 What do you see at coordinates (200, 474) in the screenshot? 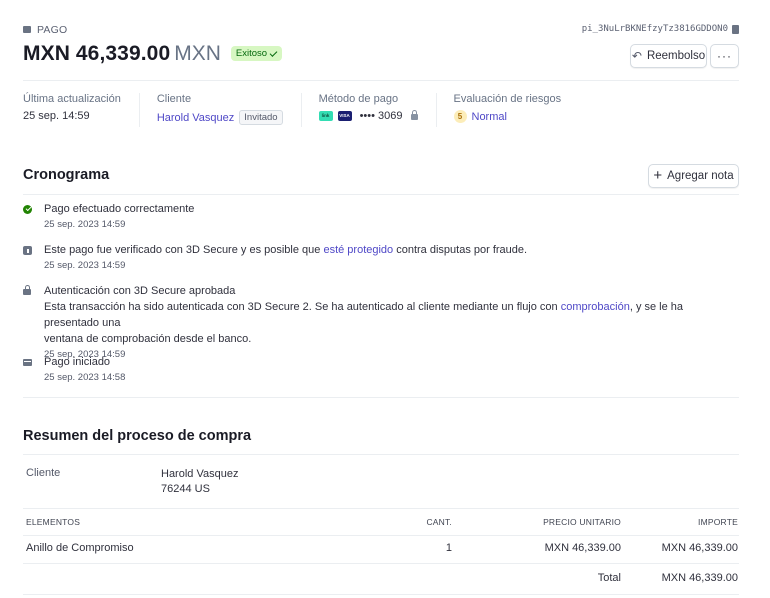
I see `checkout-customer-name: Harold Vasquez` at bounding box center [200, 474].